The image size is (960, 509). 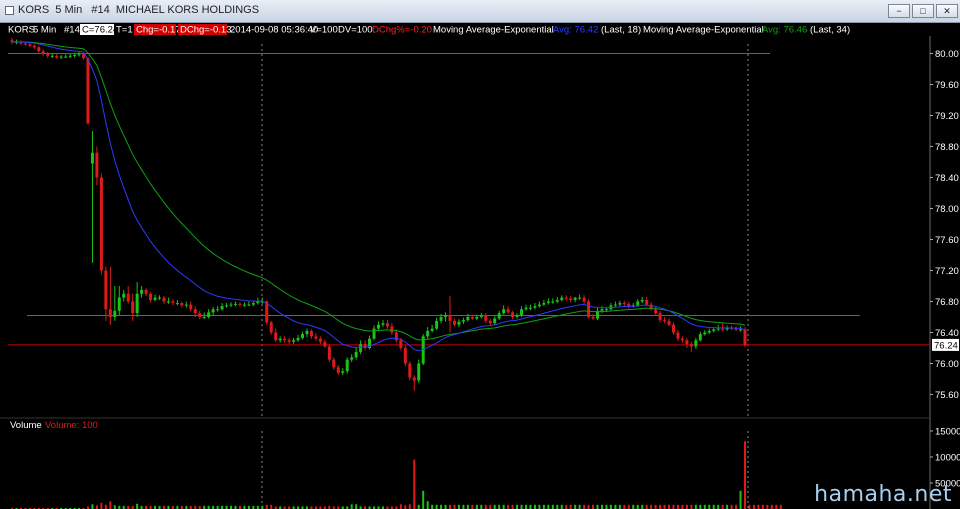 I want to click on price-tick-label: 80.00, so click(x=947, y=54).